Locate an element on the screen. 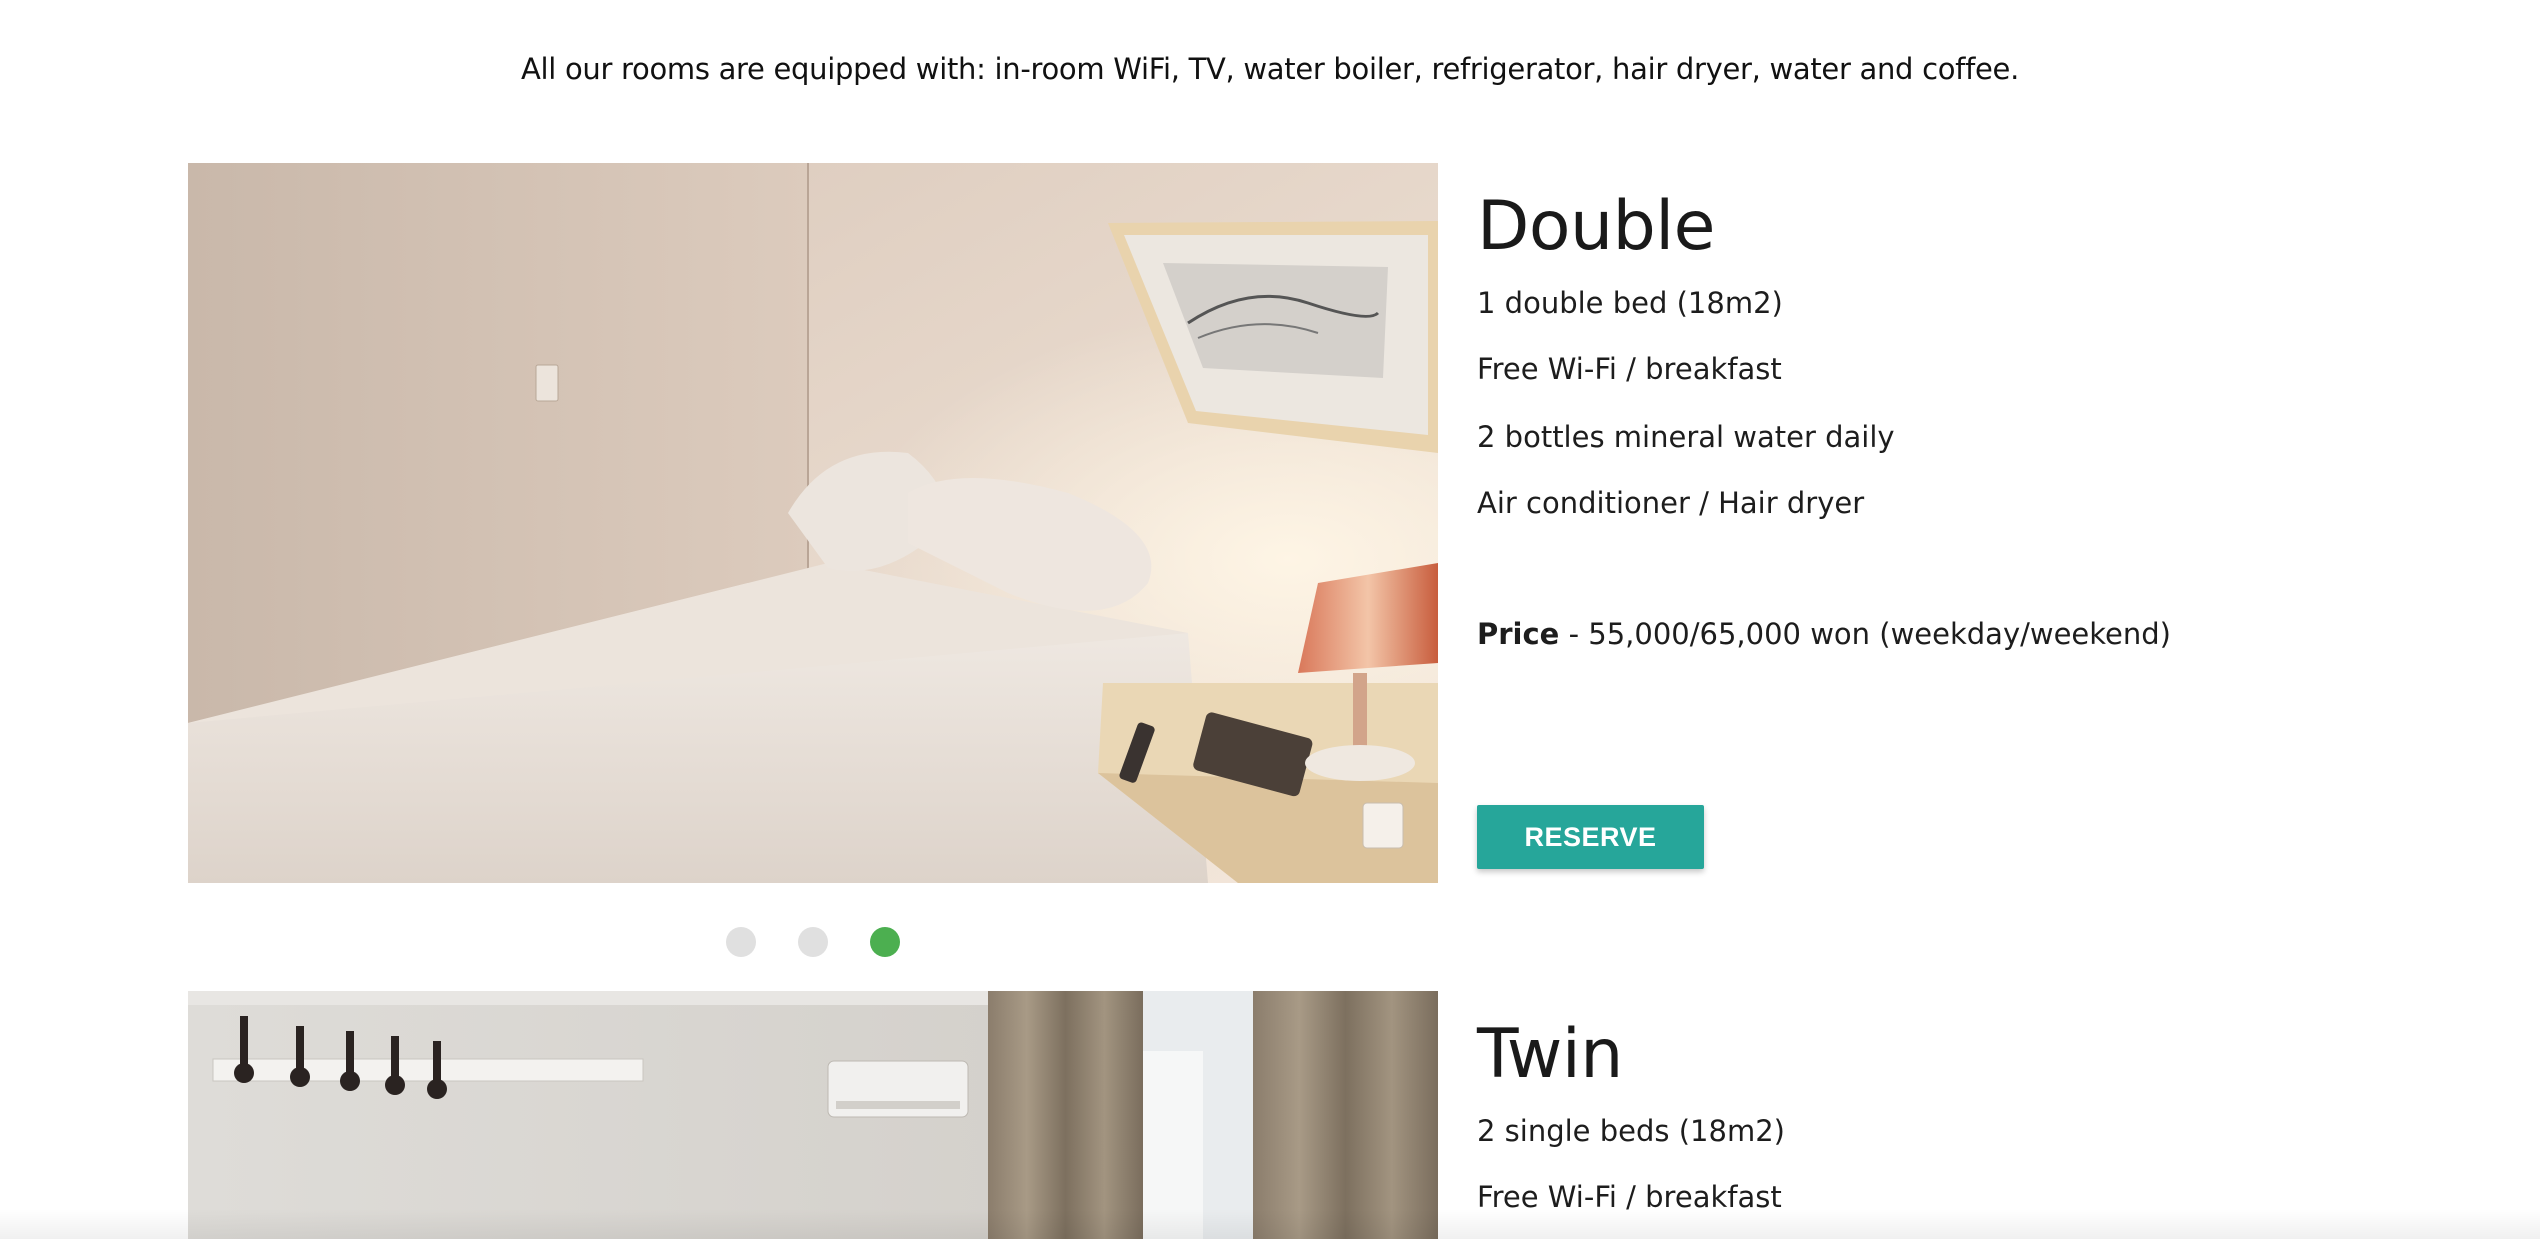  room-feature-aircon: Air conditioner / Hair dryer is located at coordinates (1671, 503).